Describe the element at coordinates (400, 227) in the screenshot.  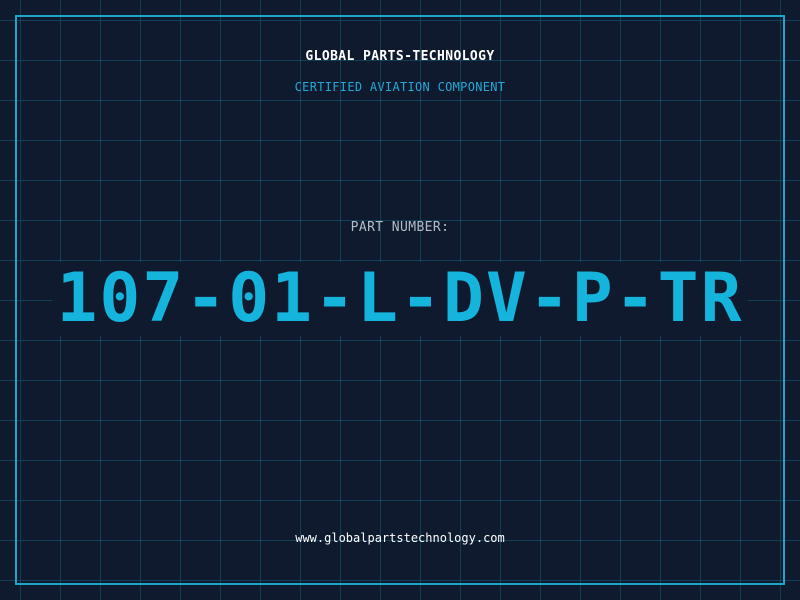
I see `part-number-label: PART NUMBER:` at that location.